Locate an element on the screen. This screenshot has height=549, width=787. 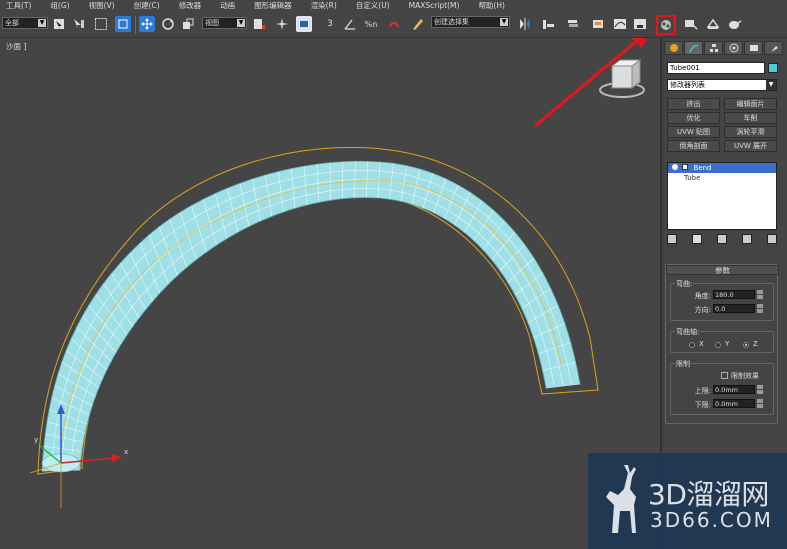
watermark-url: 3D66.COM is located at coordinates (711, 520).